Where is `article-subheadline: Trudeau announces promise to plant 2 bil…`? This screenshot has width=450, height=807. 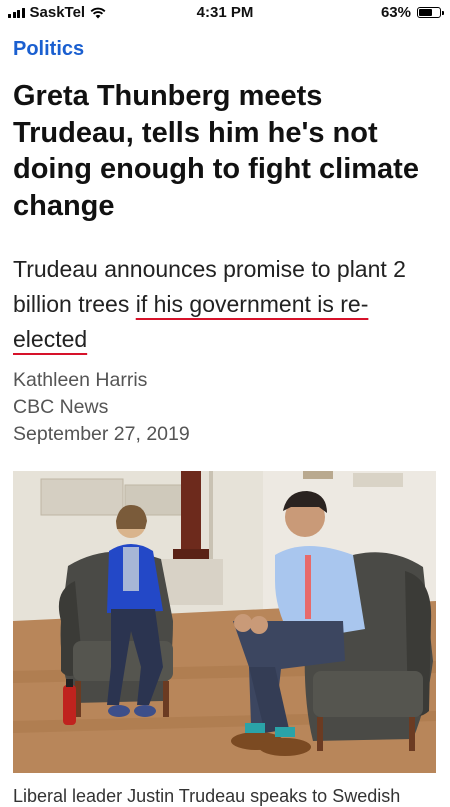
article-subheadline: Trudeau announces promise to plant 2 bil… is located at coordinates (225, 304).